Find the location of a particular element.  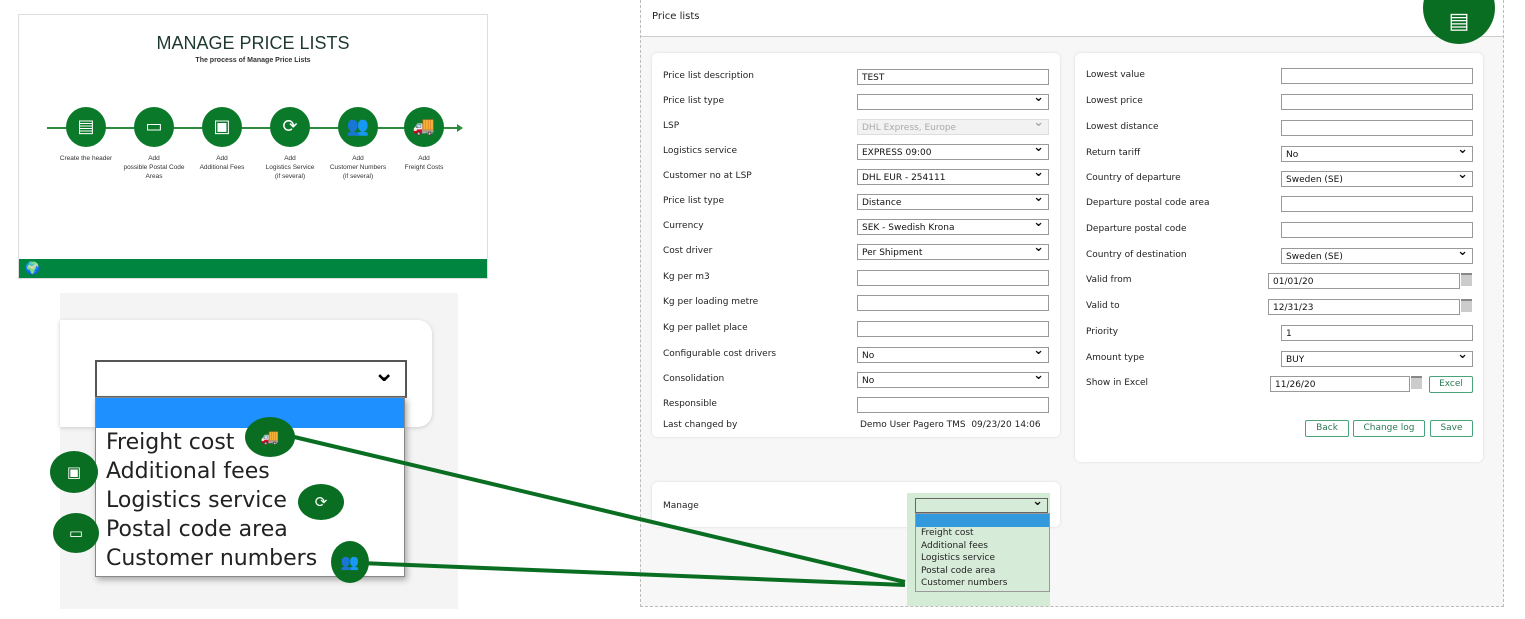

connector-lines is located at coordinates (597, 510).